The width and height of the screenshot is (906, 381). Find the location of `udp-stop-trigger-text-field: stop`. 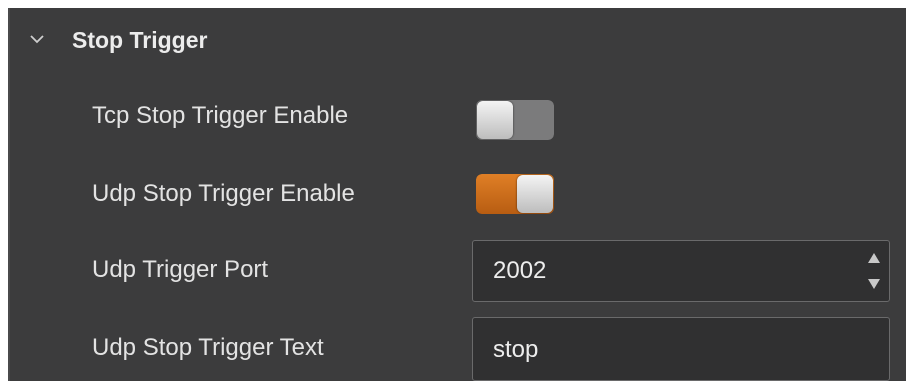

udp-stop-trigger-text-field: stop is located at coordinates (681, 349).